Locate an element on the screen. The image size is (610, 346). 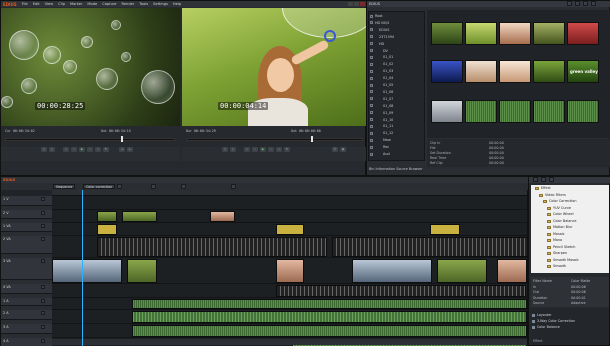
folder-item: 01_11 is located at coordinates (388, 126).